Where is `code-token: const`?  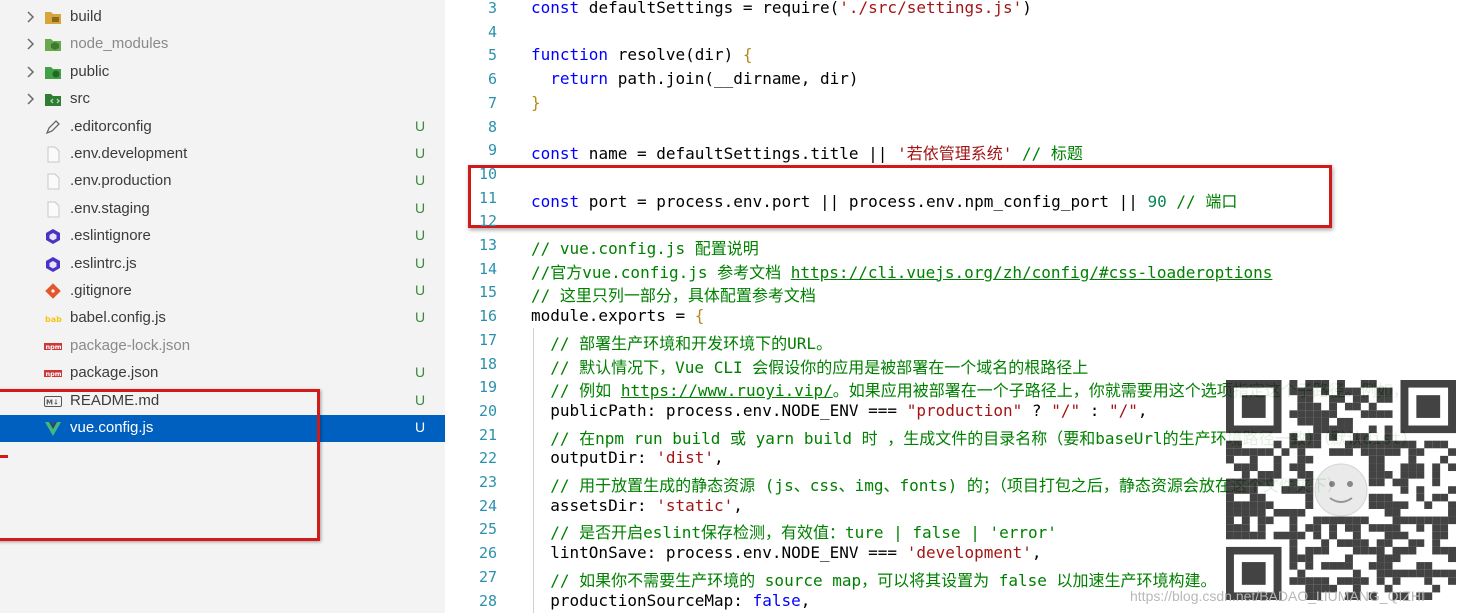
code-token: const is located at coordinates (555, 201).